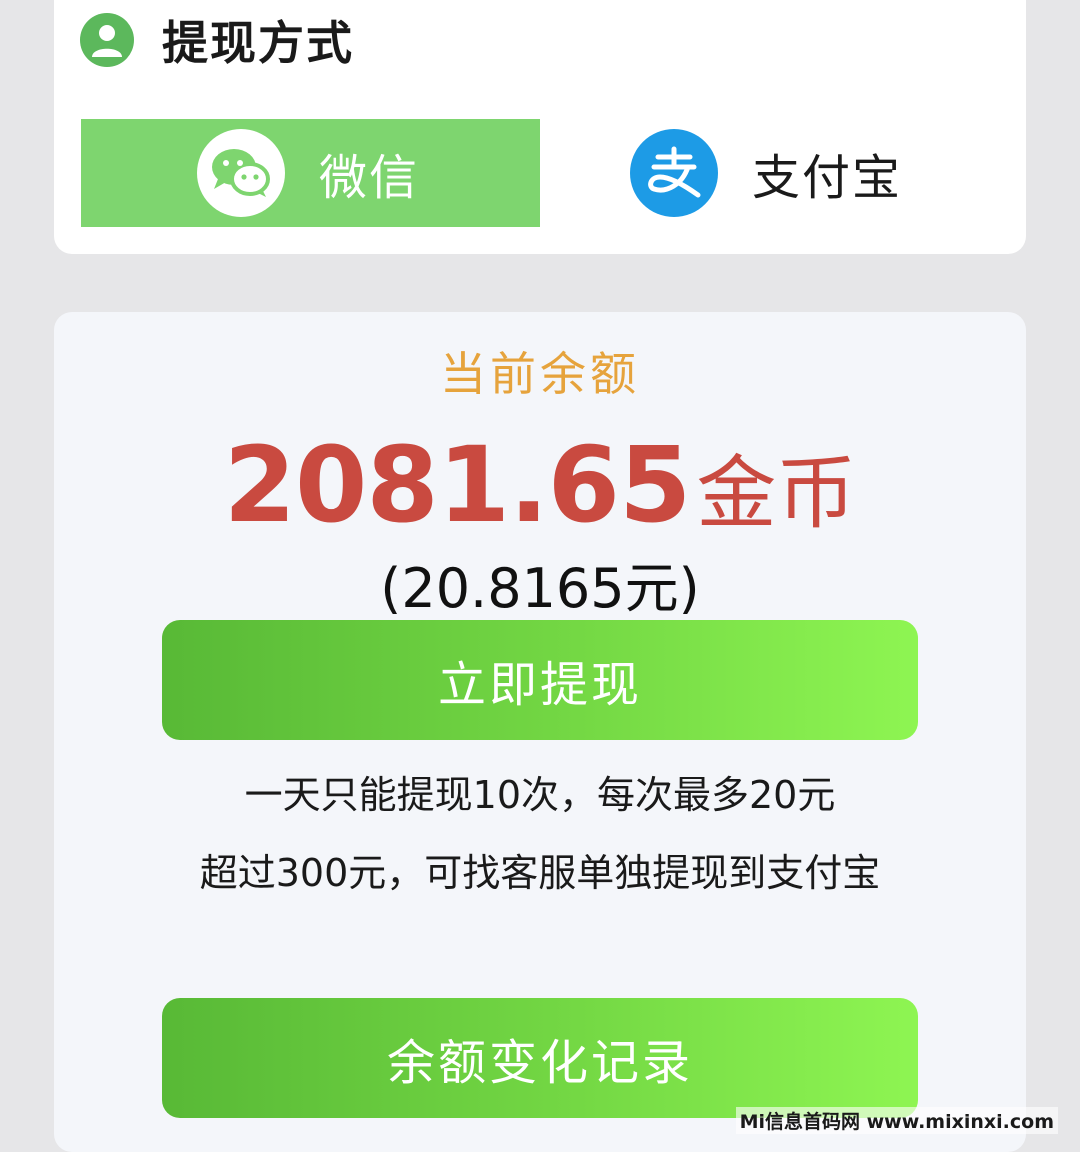 This screenshot has height=1152, width=1080. I want to click on alipay-option: 支付宝, so click(804, 173).